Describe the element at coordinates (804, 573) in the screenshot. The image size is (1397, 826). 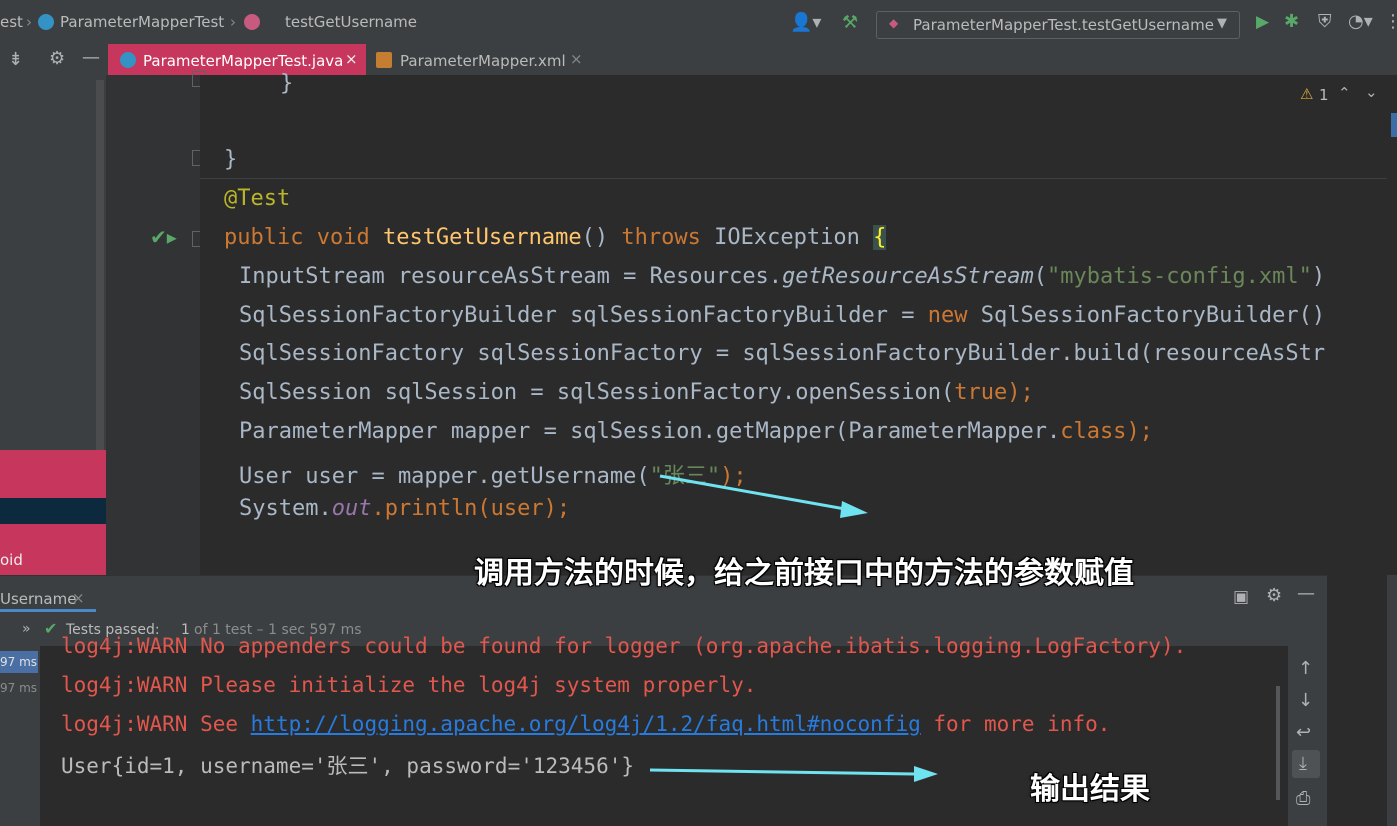
I see `annotation-text: 调用方法的时候，给之前接口中的方法的参数赋值` at that location.